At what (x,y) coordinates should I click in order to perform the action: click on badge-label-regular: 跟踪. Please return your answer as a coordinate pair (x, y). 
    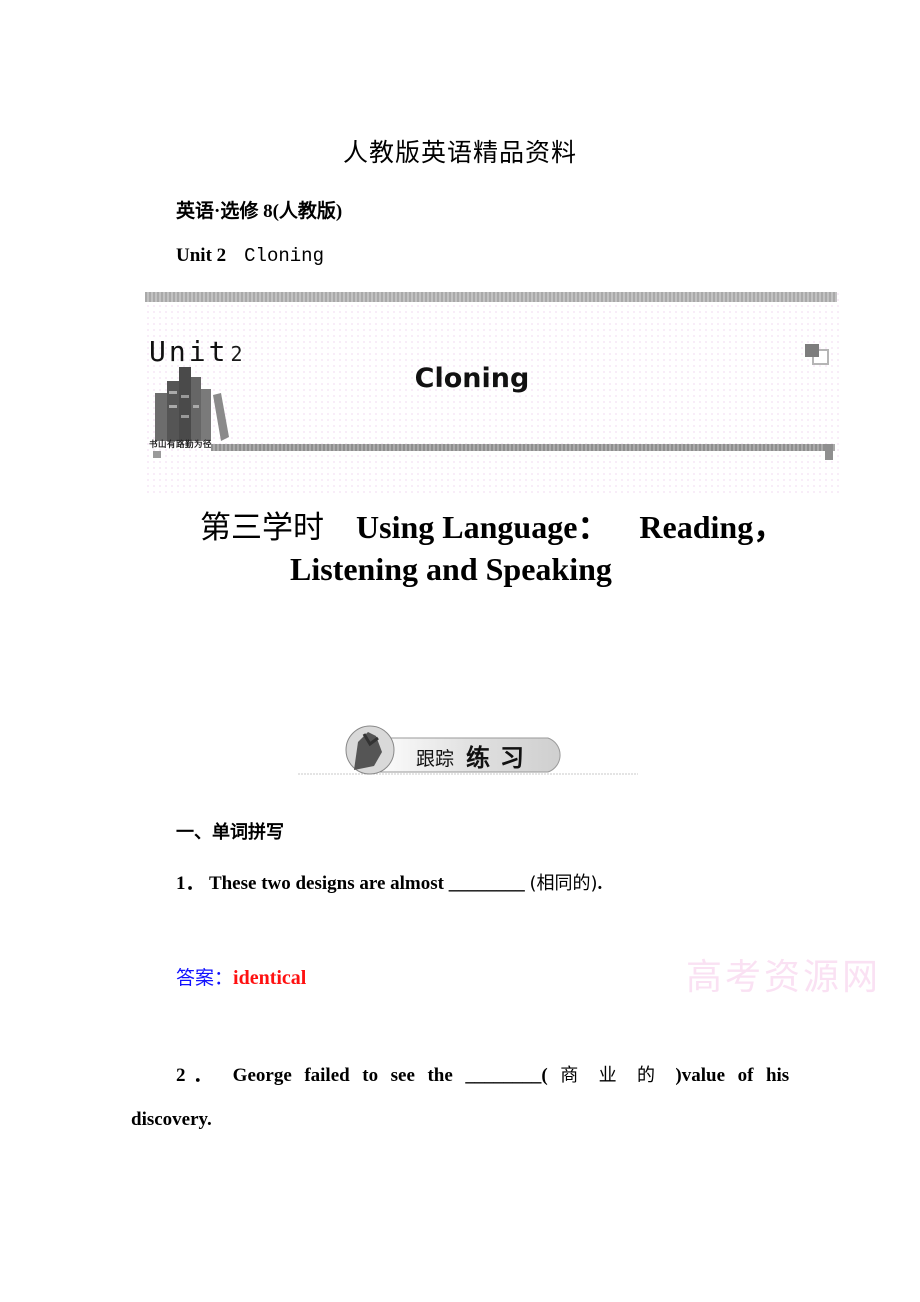
    Looking at the image, I should click on (435, 759).